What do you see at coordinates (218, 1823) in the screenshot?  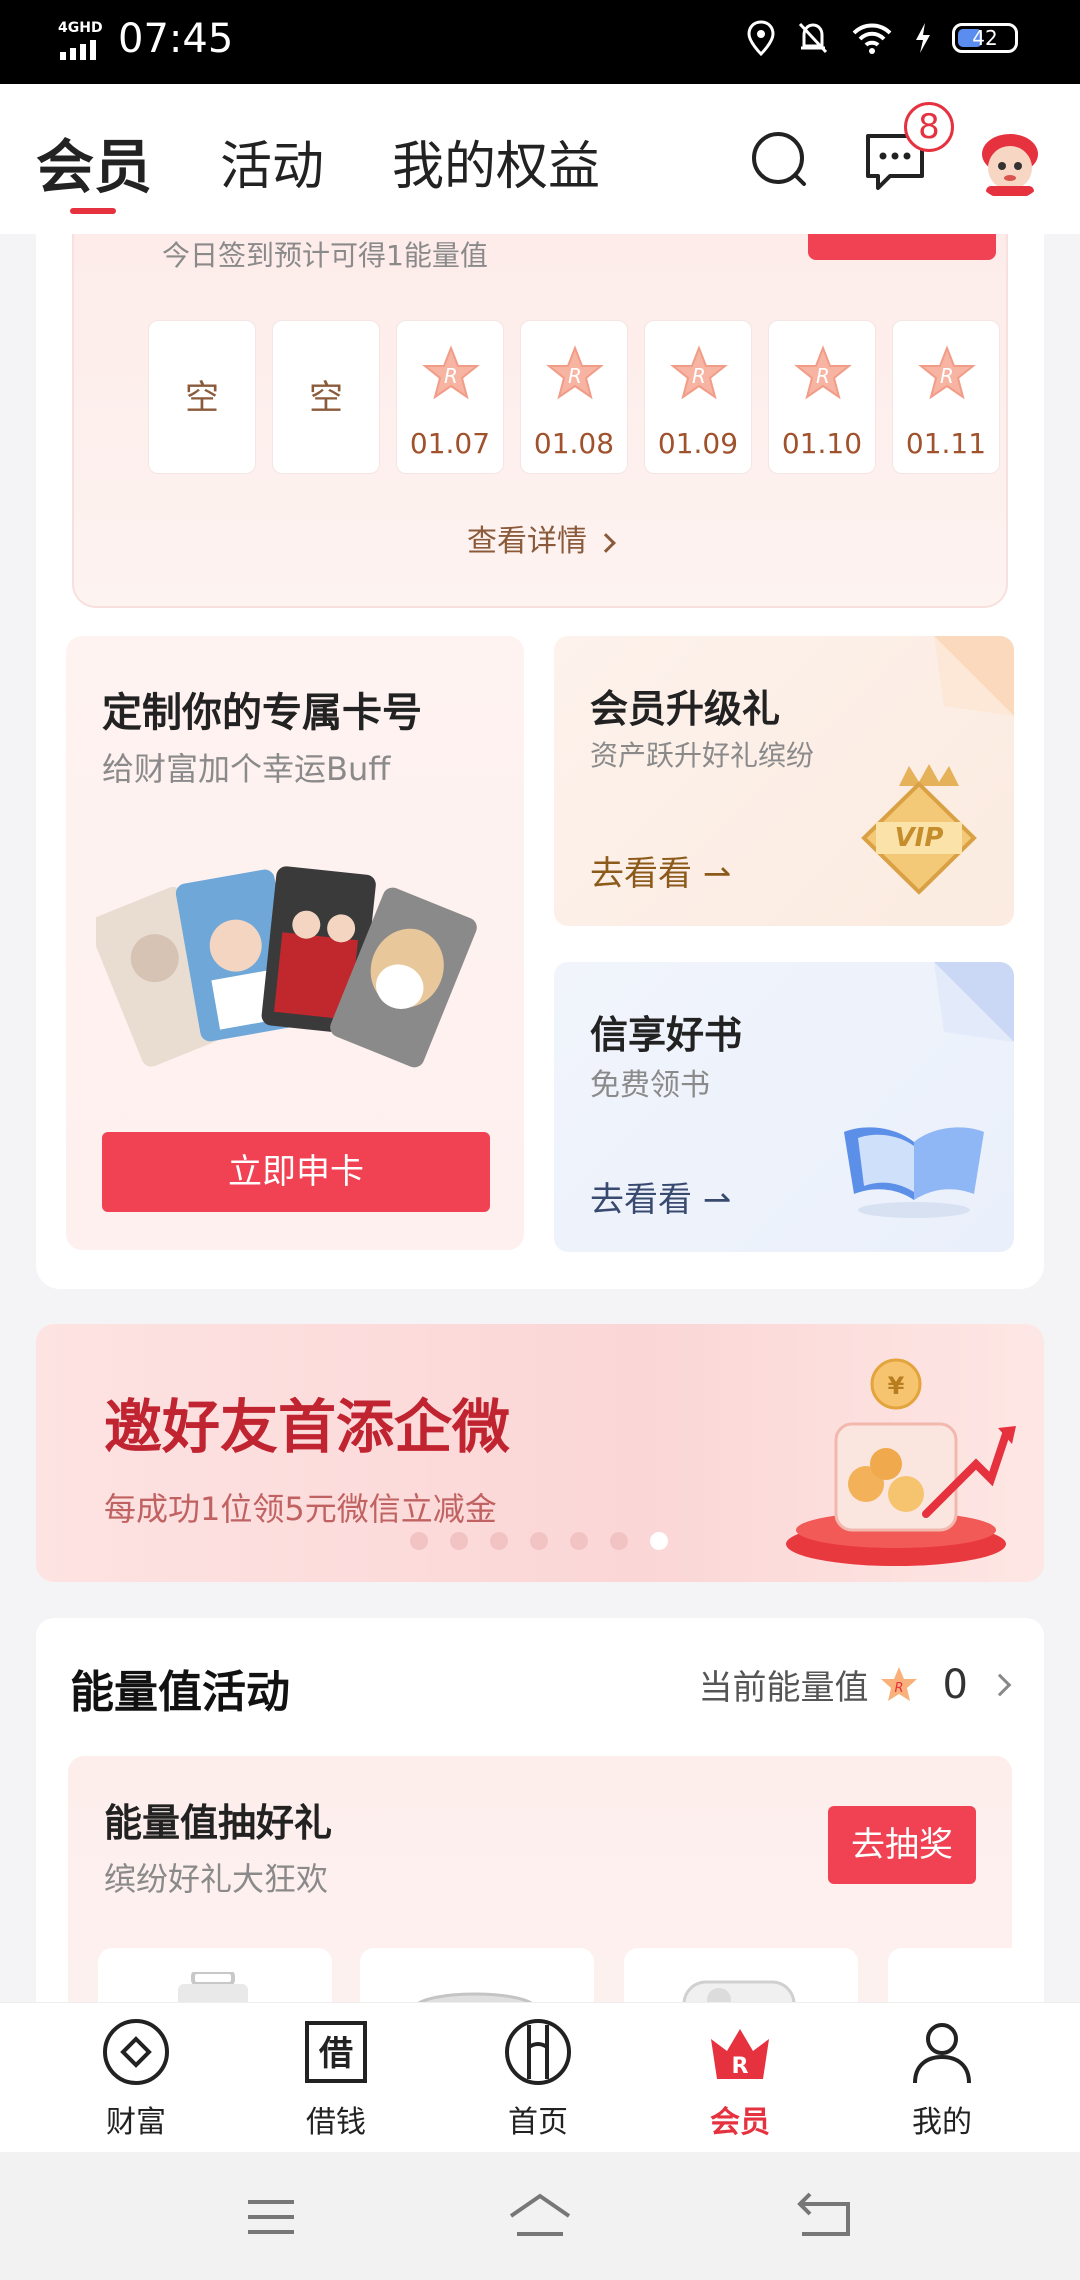 I see `lottery-title: 能量值抽好礼` at bounding box center [218, 1823].